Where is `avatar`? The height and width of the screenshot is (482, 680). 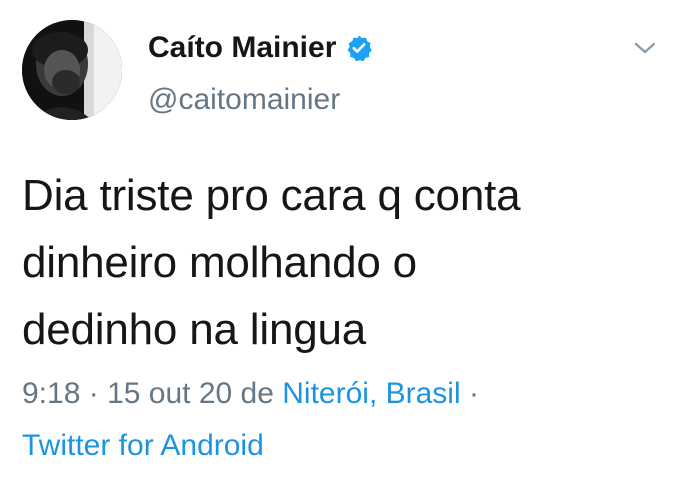
avatar is located at coordinates (72, 70).